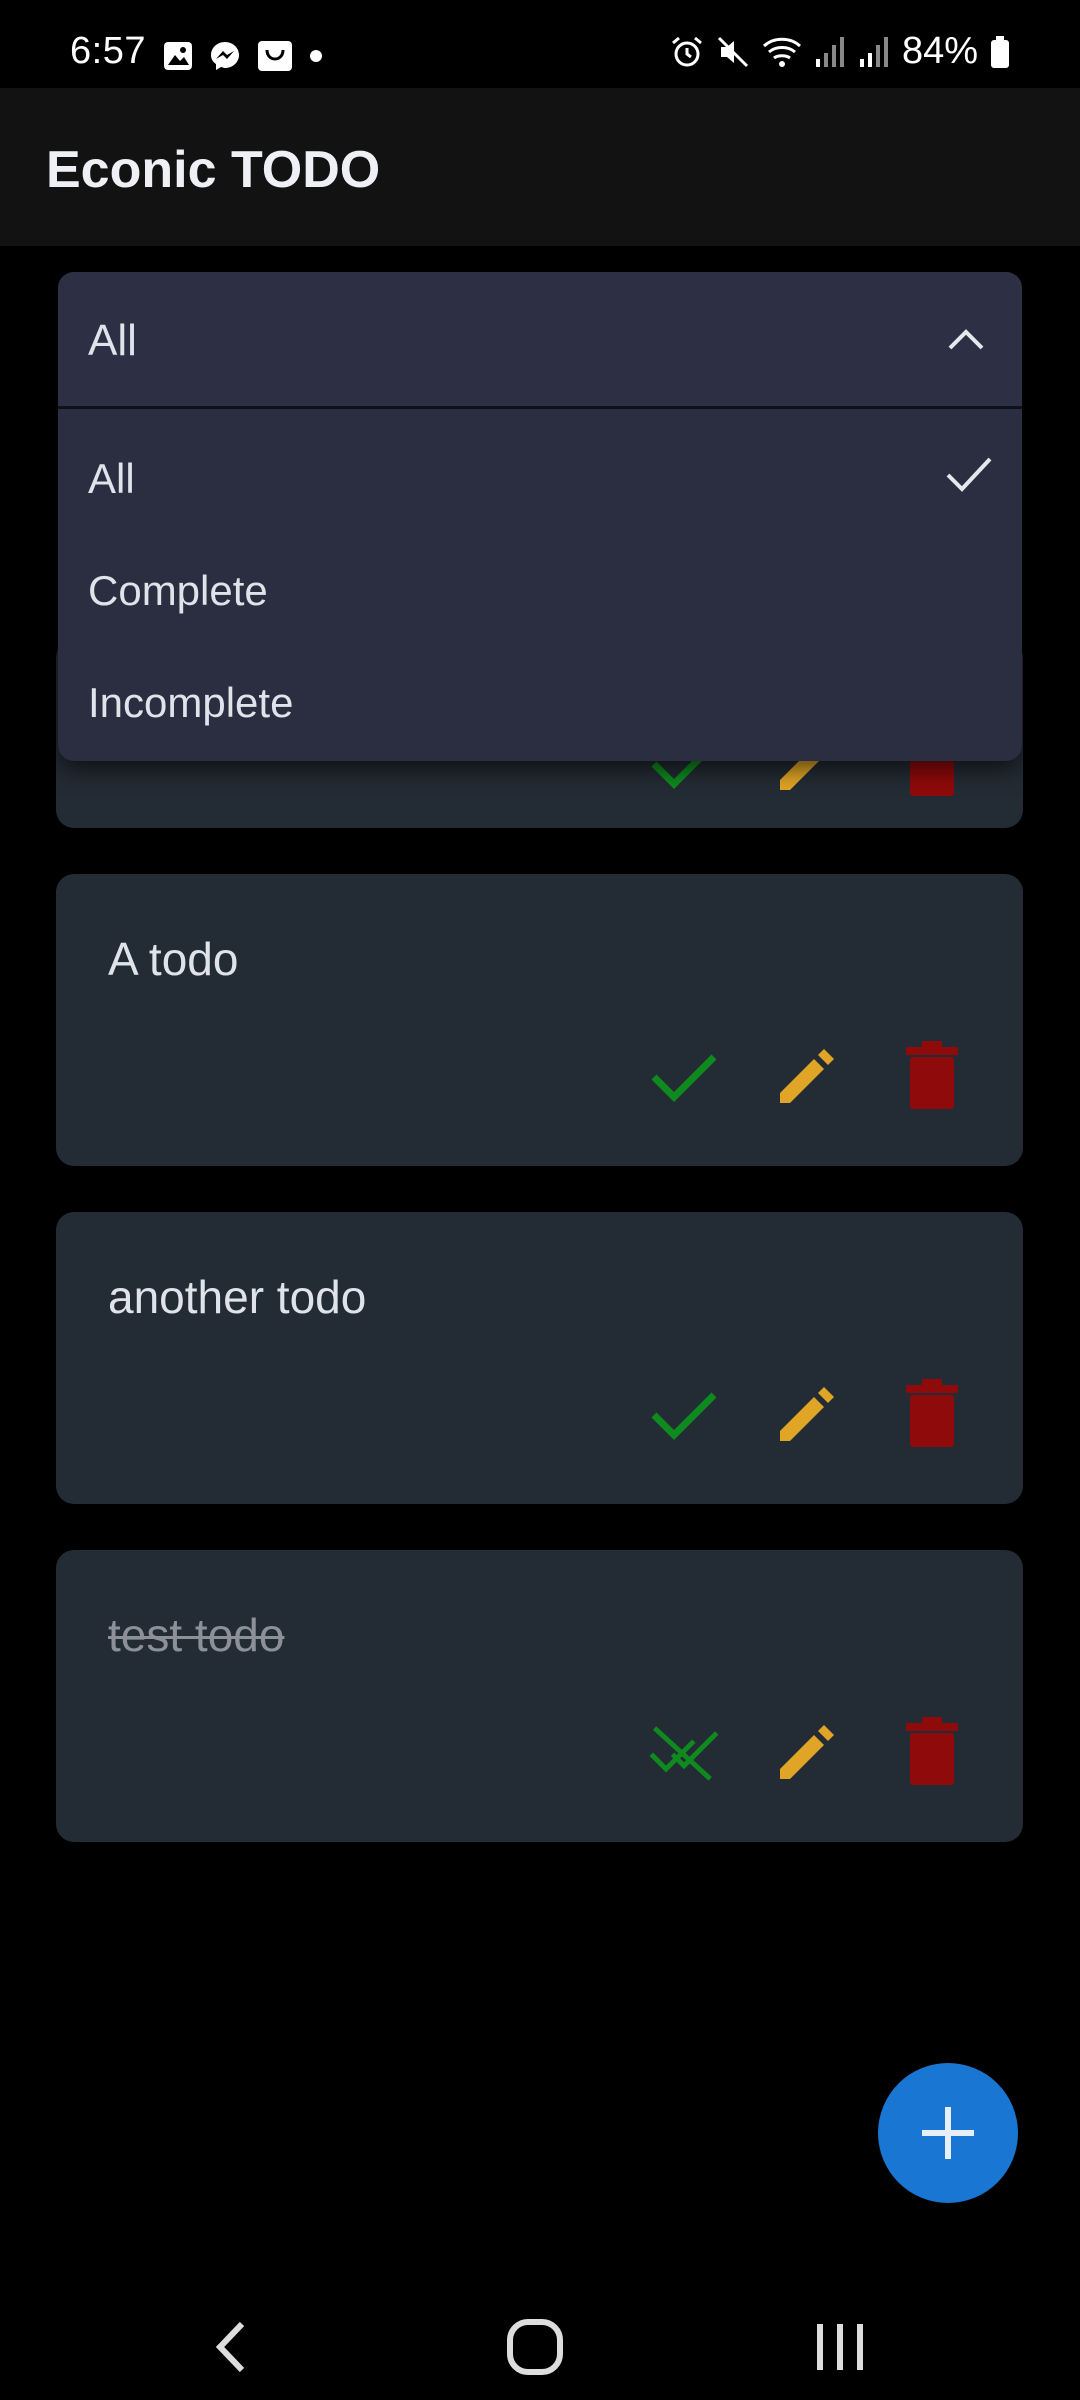 The image size is (1080, 2400). What do you see at coordinates (540, 475) in the screenshot?
I see `filter-option-all: All` at bounding box center [540, 475].